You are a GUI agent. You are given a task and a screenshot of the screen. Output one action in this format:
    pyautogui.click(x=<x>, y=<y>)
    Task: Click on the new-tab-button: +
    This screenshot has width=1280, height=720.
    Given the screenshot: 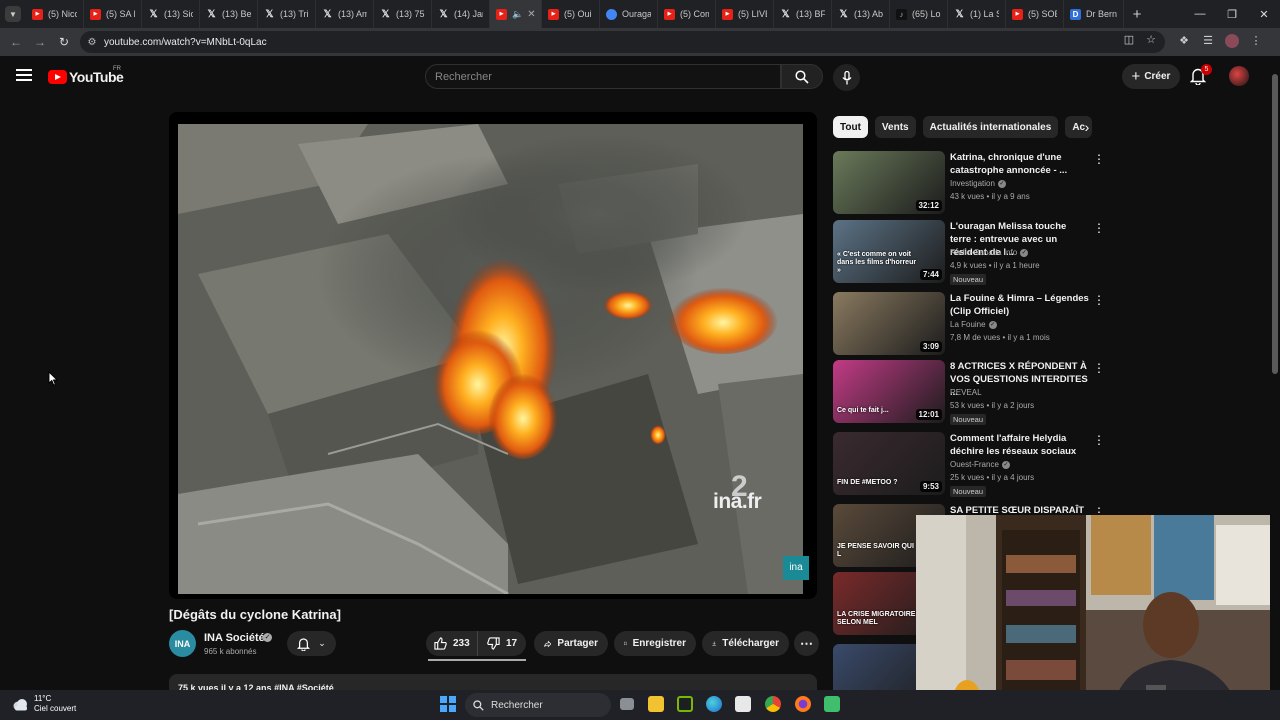 What is the action you would take?
    pyautogui.click(x=1137, y=14)
    